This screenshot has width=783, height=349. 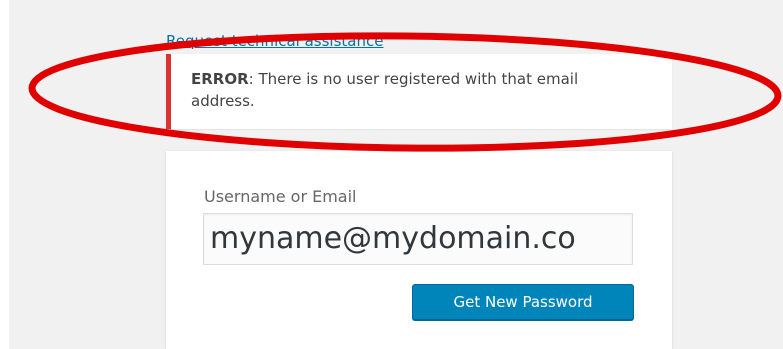 What do you see at coordinates (280, 196) in the screenshot?
I see `username-or-email-label: Username or Email` at bounding box center [280, 196].